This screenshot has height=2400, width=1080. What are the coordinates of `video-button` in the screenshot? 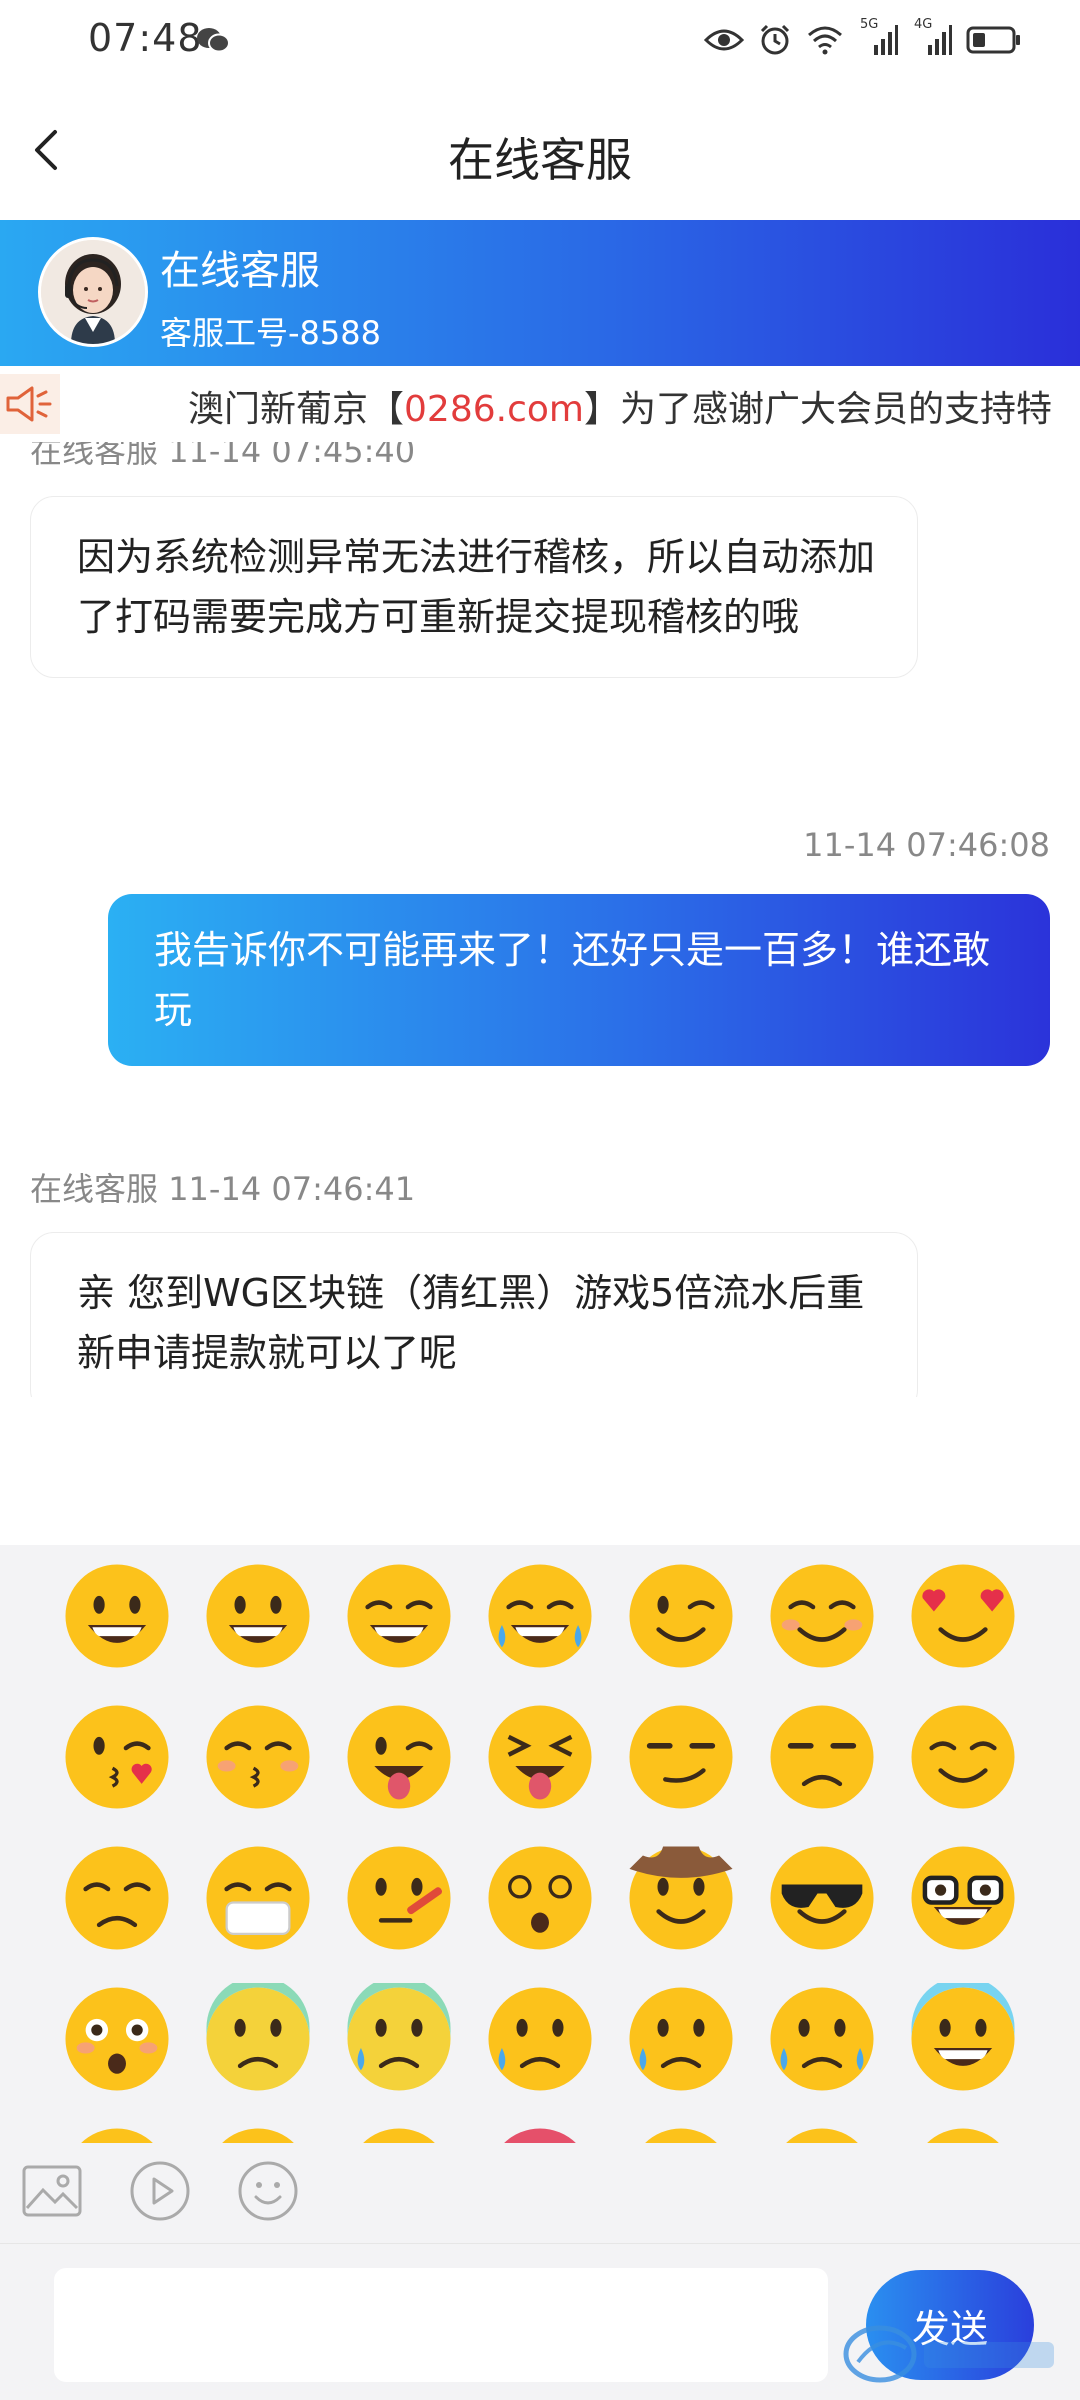 It's located at (160, 2191).